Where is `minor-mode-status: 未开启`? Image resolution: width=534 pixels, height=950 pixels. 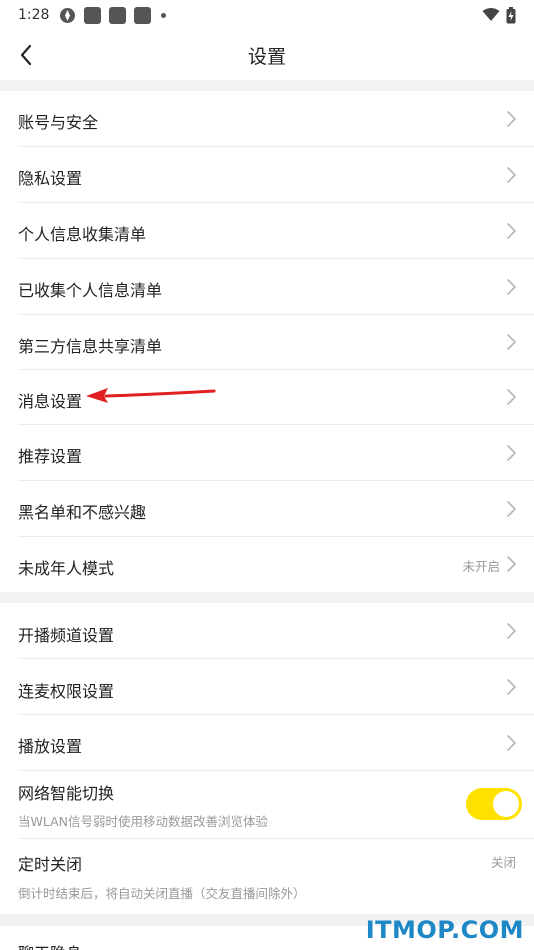 minor-mode-status: 未开启 is located at coordinates (481, 566).